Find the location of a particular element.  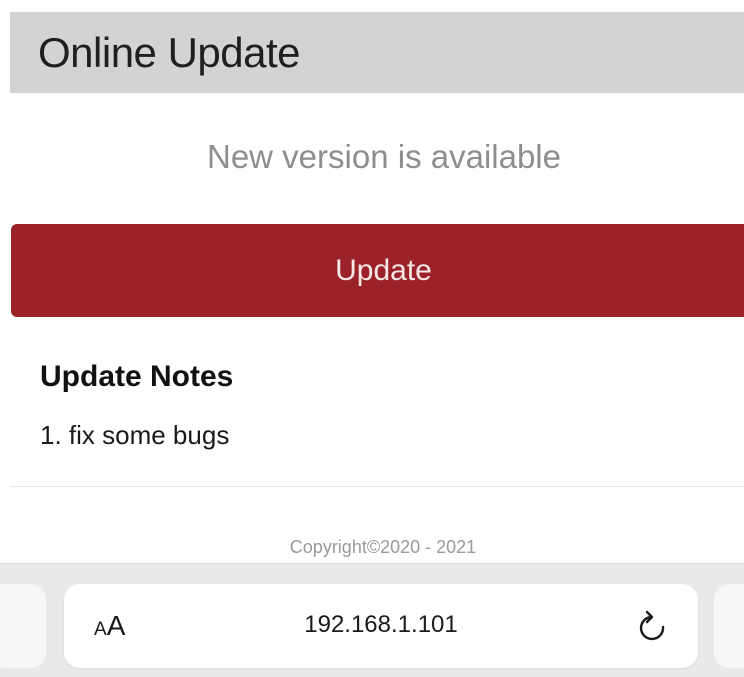

update-note-item: 1. fix some bugs is located at coordinates (135, 435).